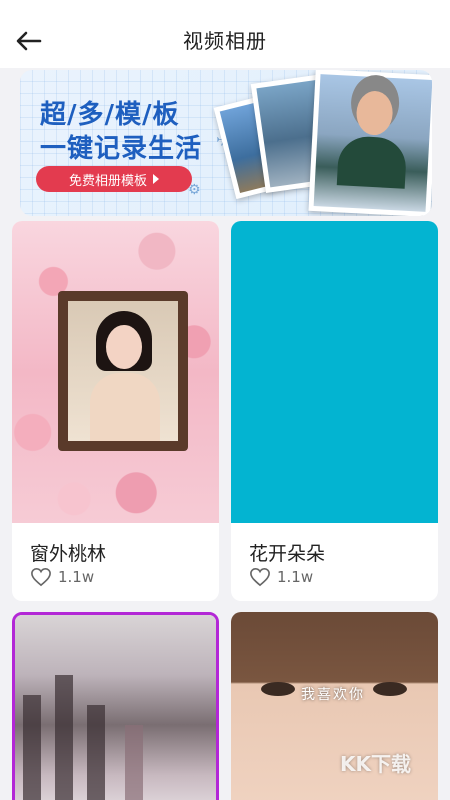 The width and height of the screenshot is (450, 800). Describe the element at coordinates (375, 764) in the screenshot. I see `site-watermark: KK下载` at that location.